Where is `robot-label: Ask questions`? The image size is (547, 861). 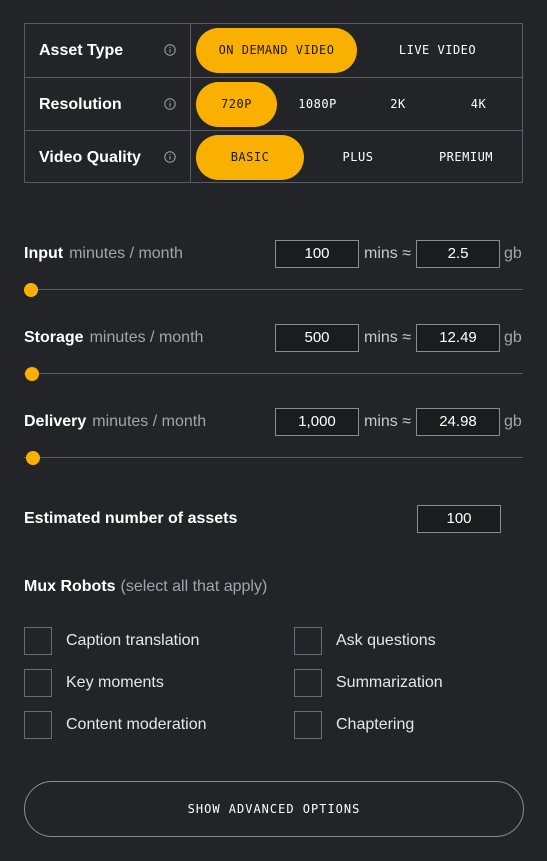
robot-label: Ask questions is located at coordinates (386, 640).